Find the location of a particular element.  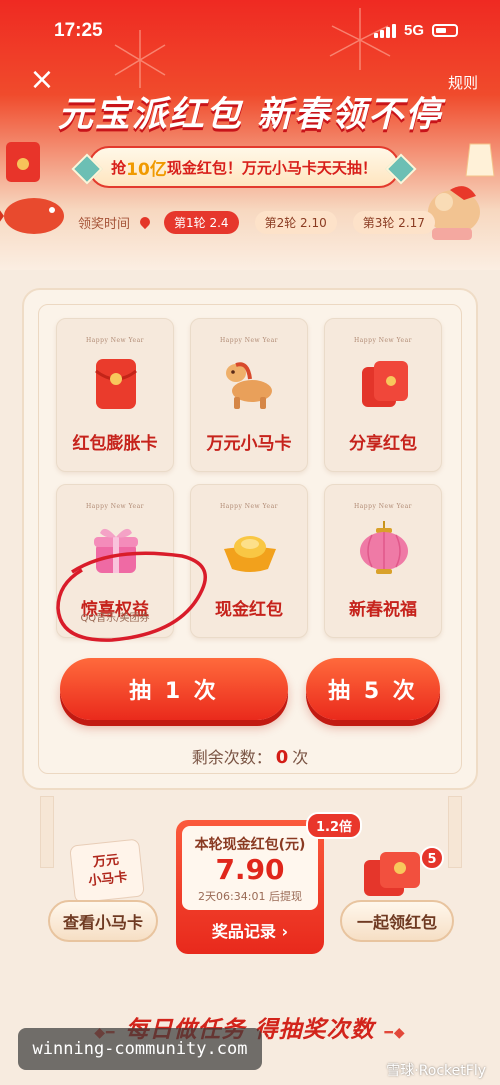

location-pin-icon is located at coordinates (145, 222).